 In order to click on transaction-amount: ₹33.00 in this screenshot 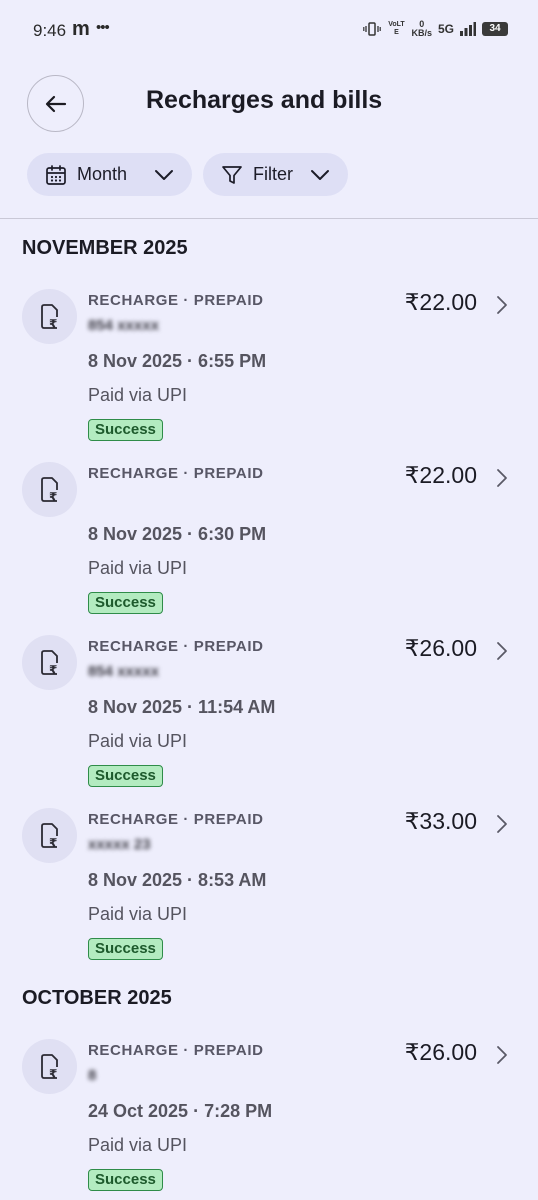, I will do `click(440, 821)`.